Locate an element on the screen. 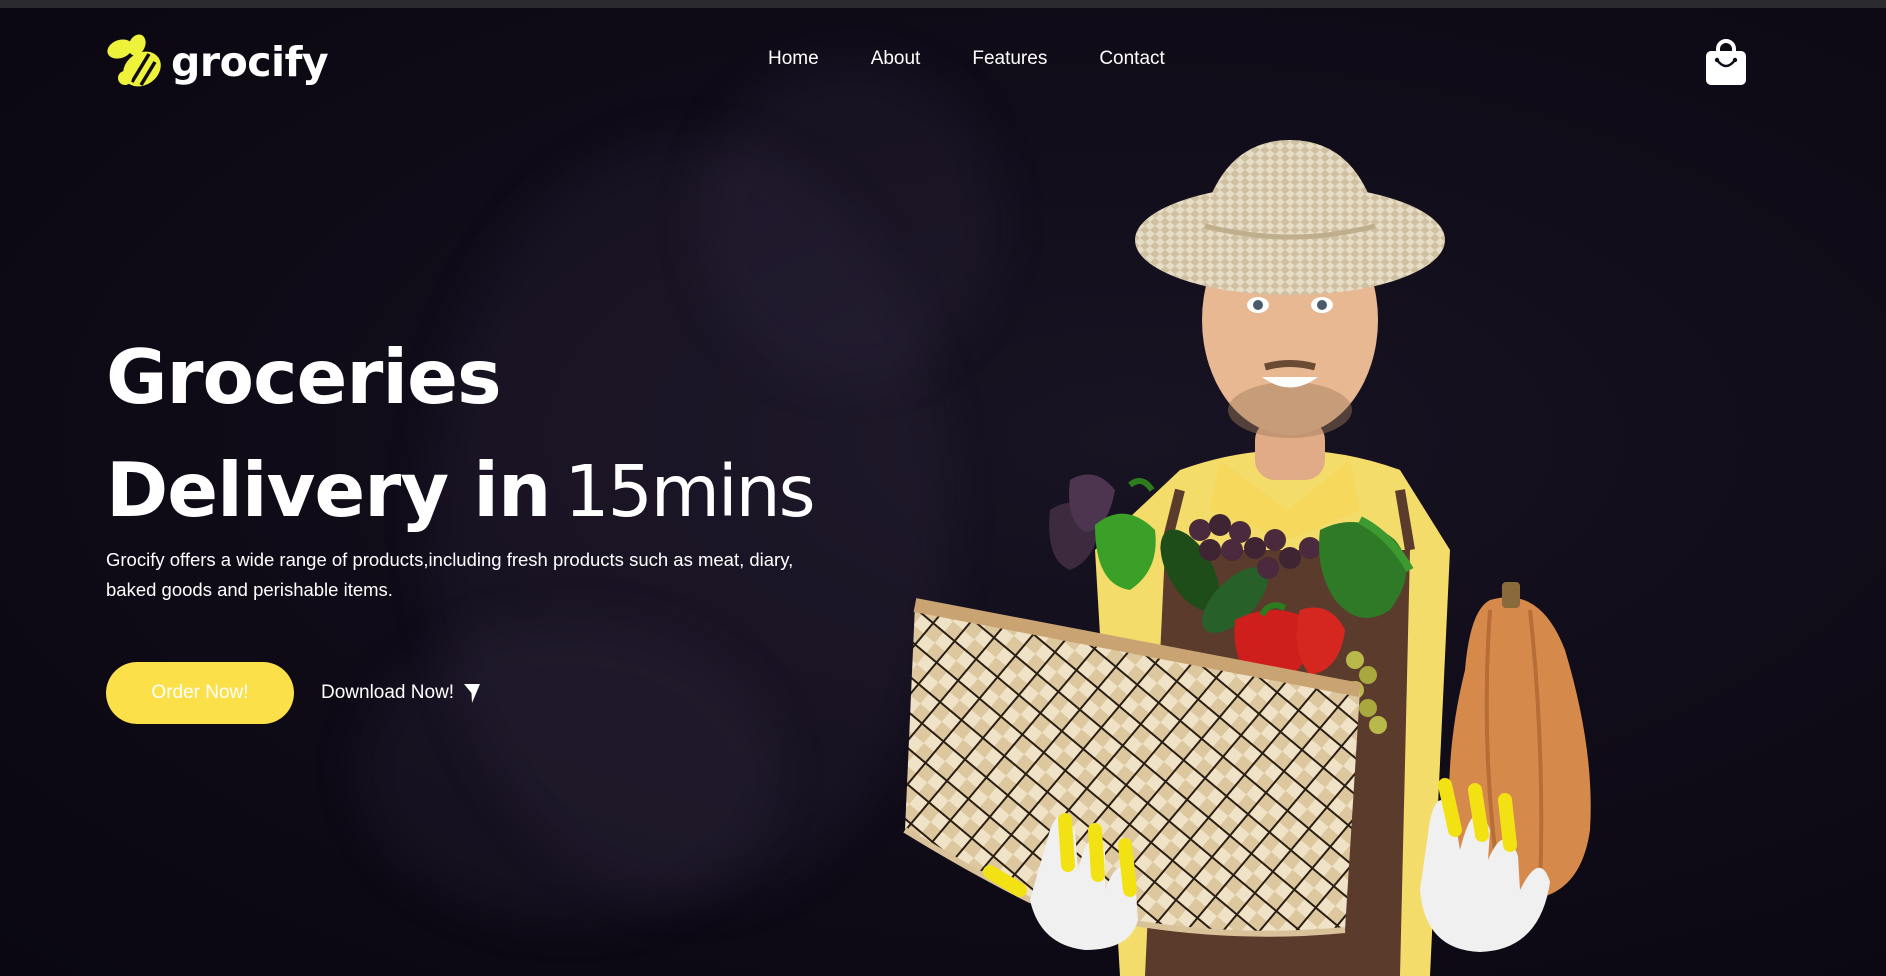 The image size is (1886, 976). hero-title-line2: Delivery in 15mins is located at coordinates (466, 490).